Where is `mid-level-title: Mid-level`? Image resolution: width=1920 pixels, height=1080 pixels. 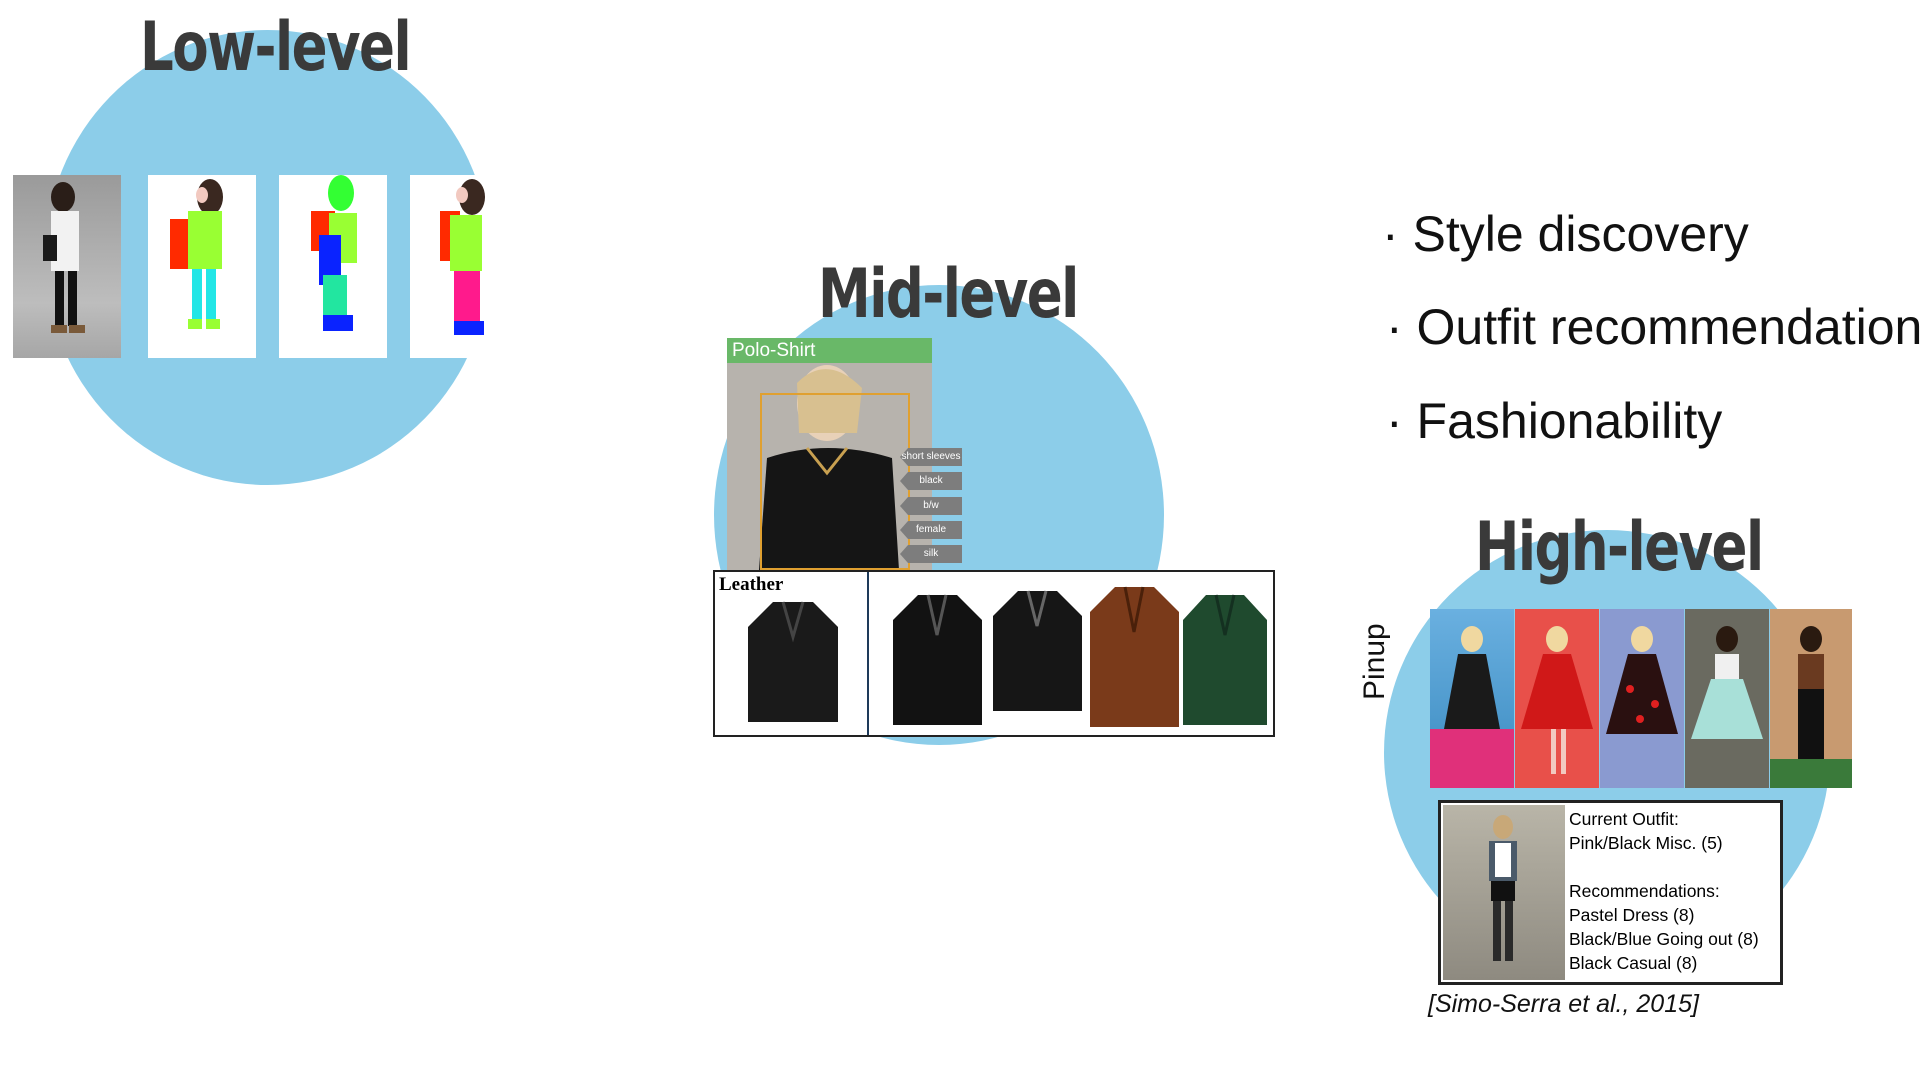 mid-level-title: Mid-level is located at coordinates (948, 294).